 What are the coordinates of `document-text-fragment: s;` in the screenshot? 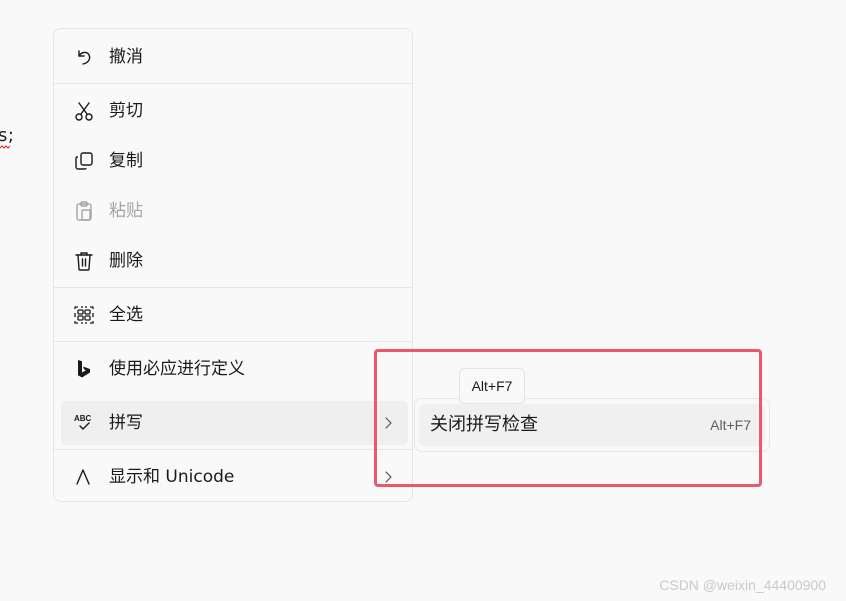 It's located at (7, 135).